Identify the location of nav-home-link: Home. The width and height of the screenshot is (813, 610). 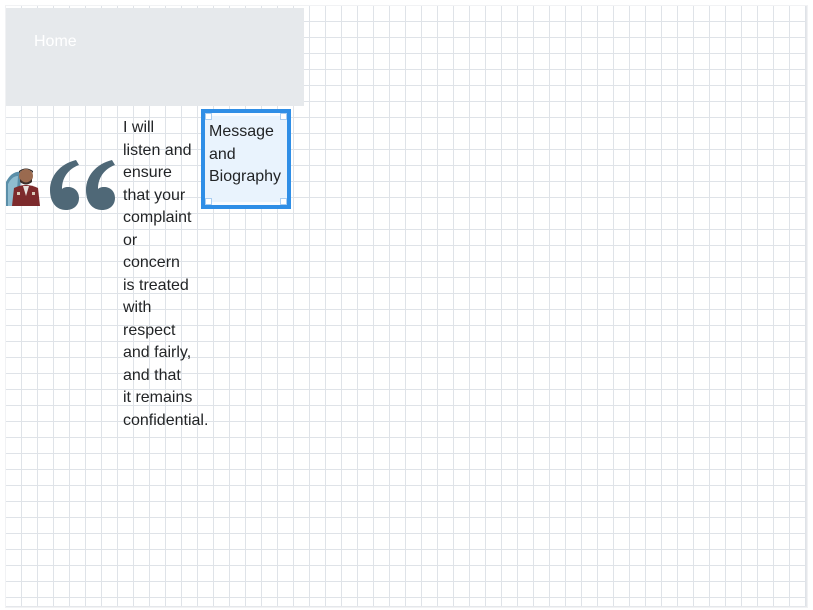
(55, 42).